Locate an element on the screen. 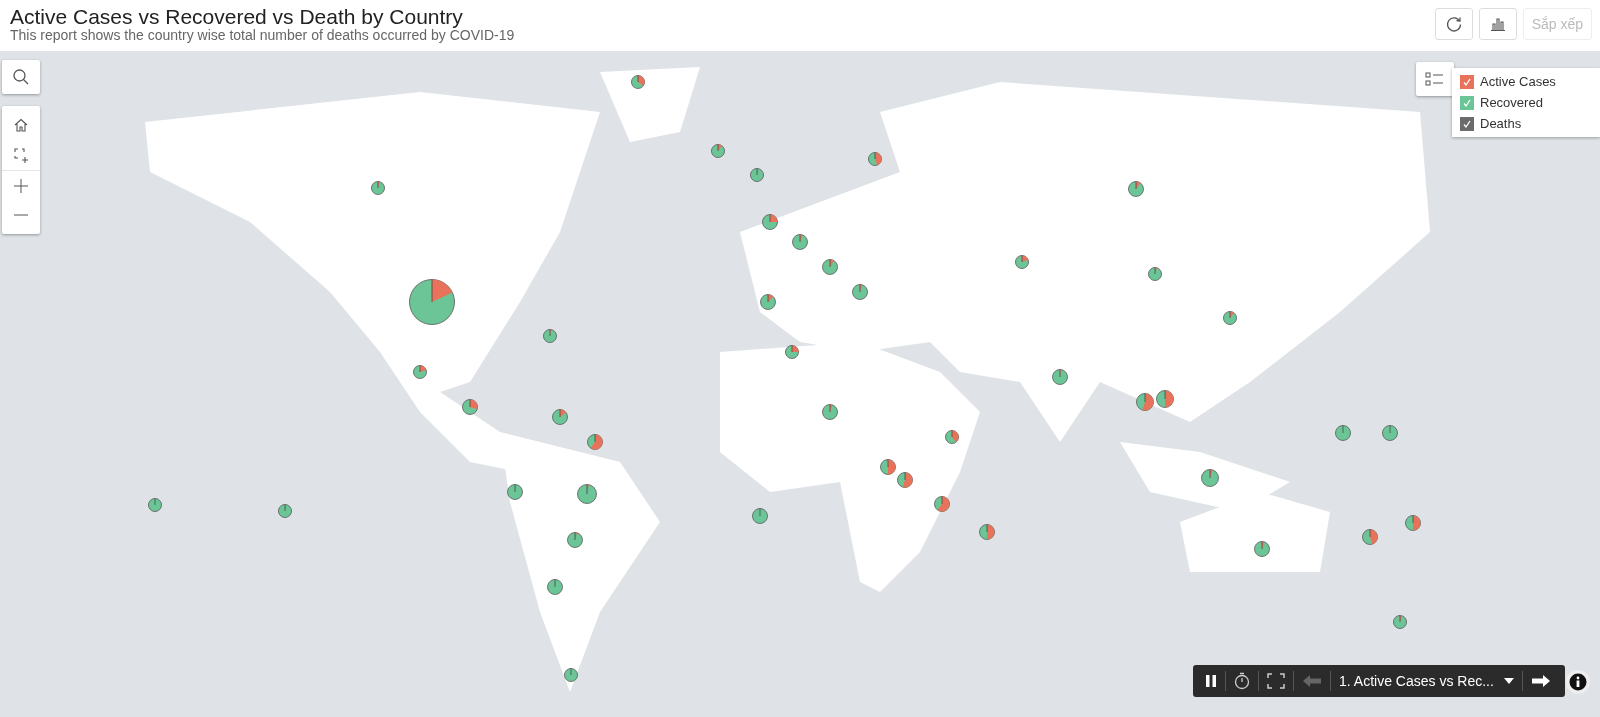 The height and width of the screenshot is (717, 1600). list-icon is located at coordinates (1435, 79).